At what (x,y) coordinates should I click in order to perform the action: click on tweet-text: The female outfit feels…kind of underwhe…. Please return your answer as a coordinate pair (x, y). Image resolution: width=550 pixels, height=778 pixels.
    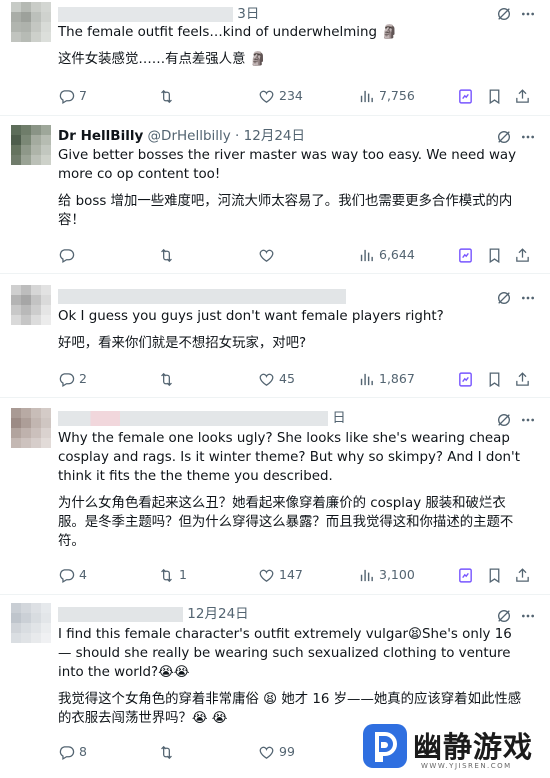
    Looking at the image, I should click on (293, 46).